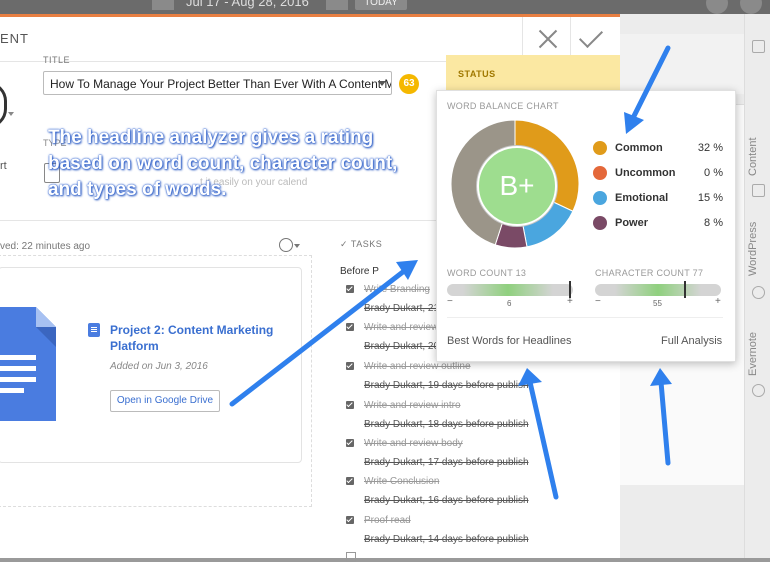 Image resolution: width=770 pixels, height=562 pixels. I want to click on integrations-sidebar: Content WordPress Evernote, so click(757, 286).